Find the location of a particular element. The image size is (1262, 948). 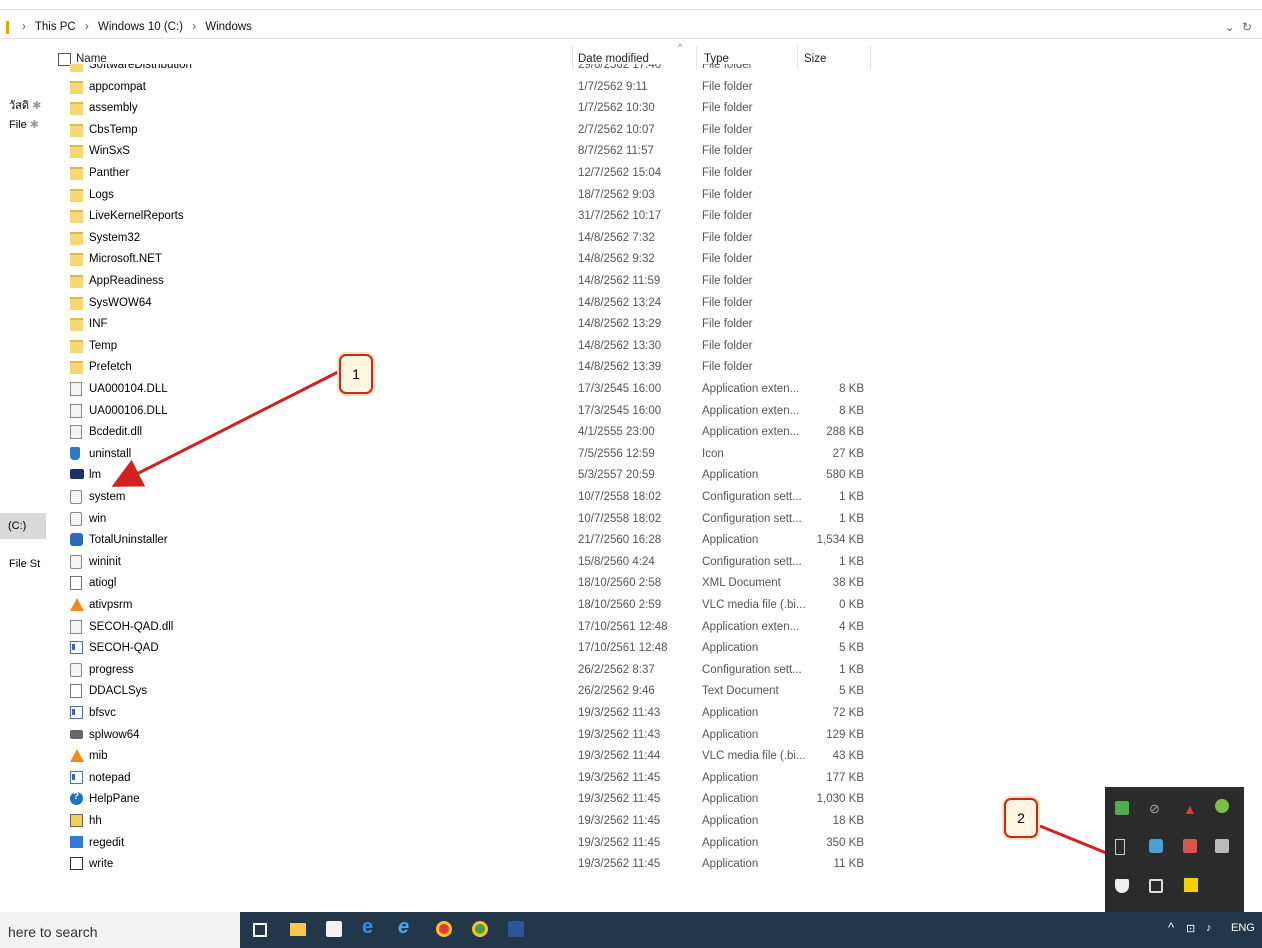

file-row: INF 14/8/2562 13:29 File folder is located at coordinates (467, 324).